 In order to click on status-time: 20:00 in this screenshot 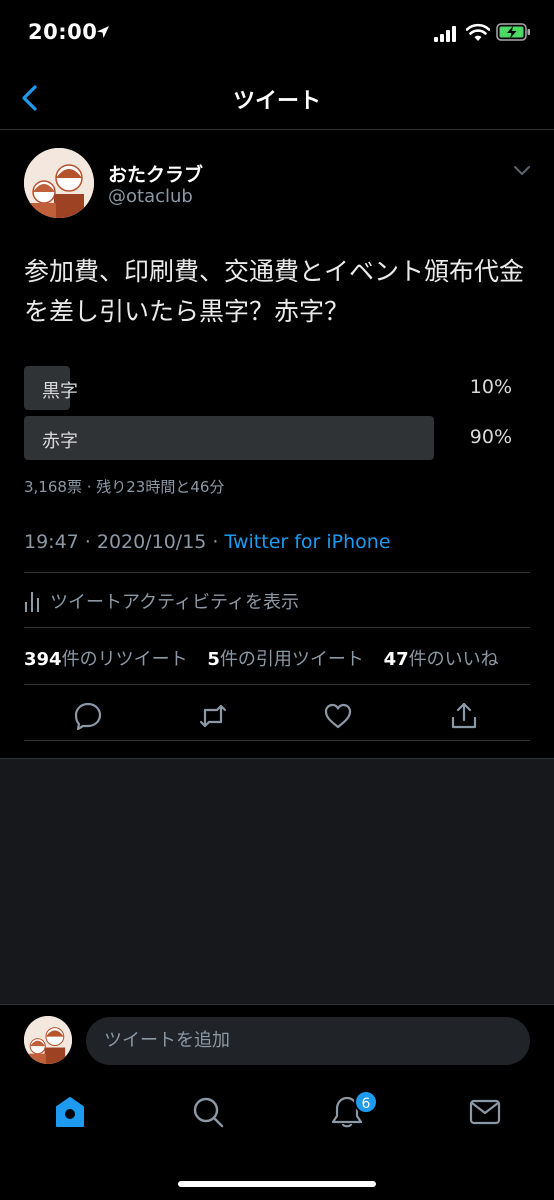, I will do `click(63, 32)`.